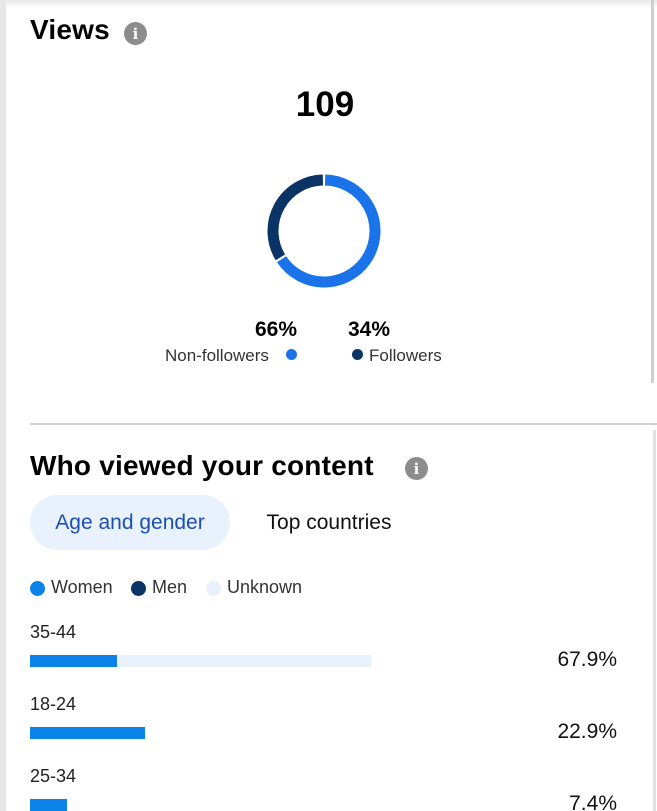 The image size is (657, 811). What do you see at coordinates (70, 29) in the screenshot?
I see `views-title: Views` at bounding box center [70, 29].